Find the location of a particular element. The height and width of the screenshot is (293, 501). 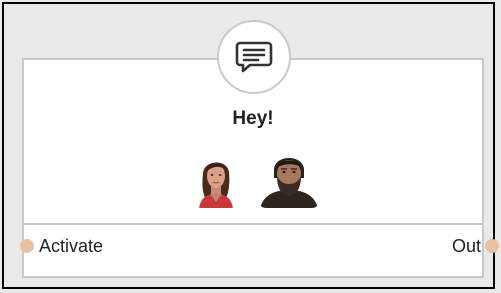

node-icon-badge is located at coordinates (254, 57).